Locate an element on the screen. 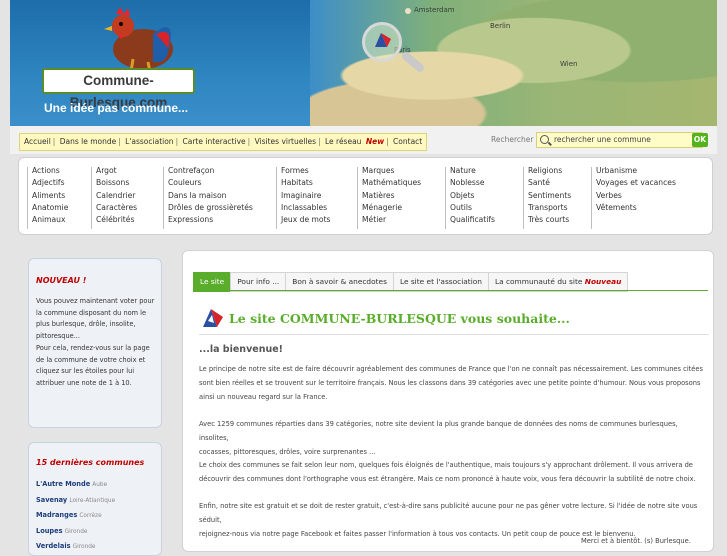  map-label: Amsterdam is located at coordinates (434, 10).